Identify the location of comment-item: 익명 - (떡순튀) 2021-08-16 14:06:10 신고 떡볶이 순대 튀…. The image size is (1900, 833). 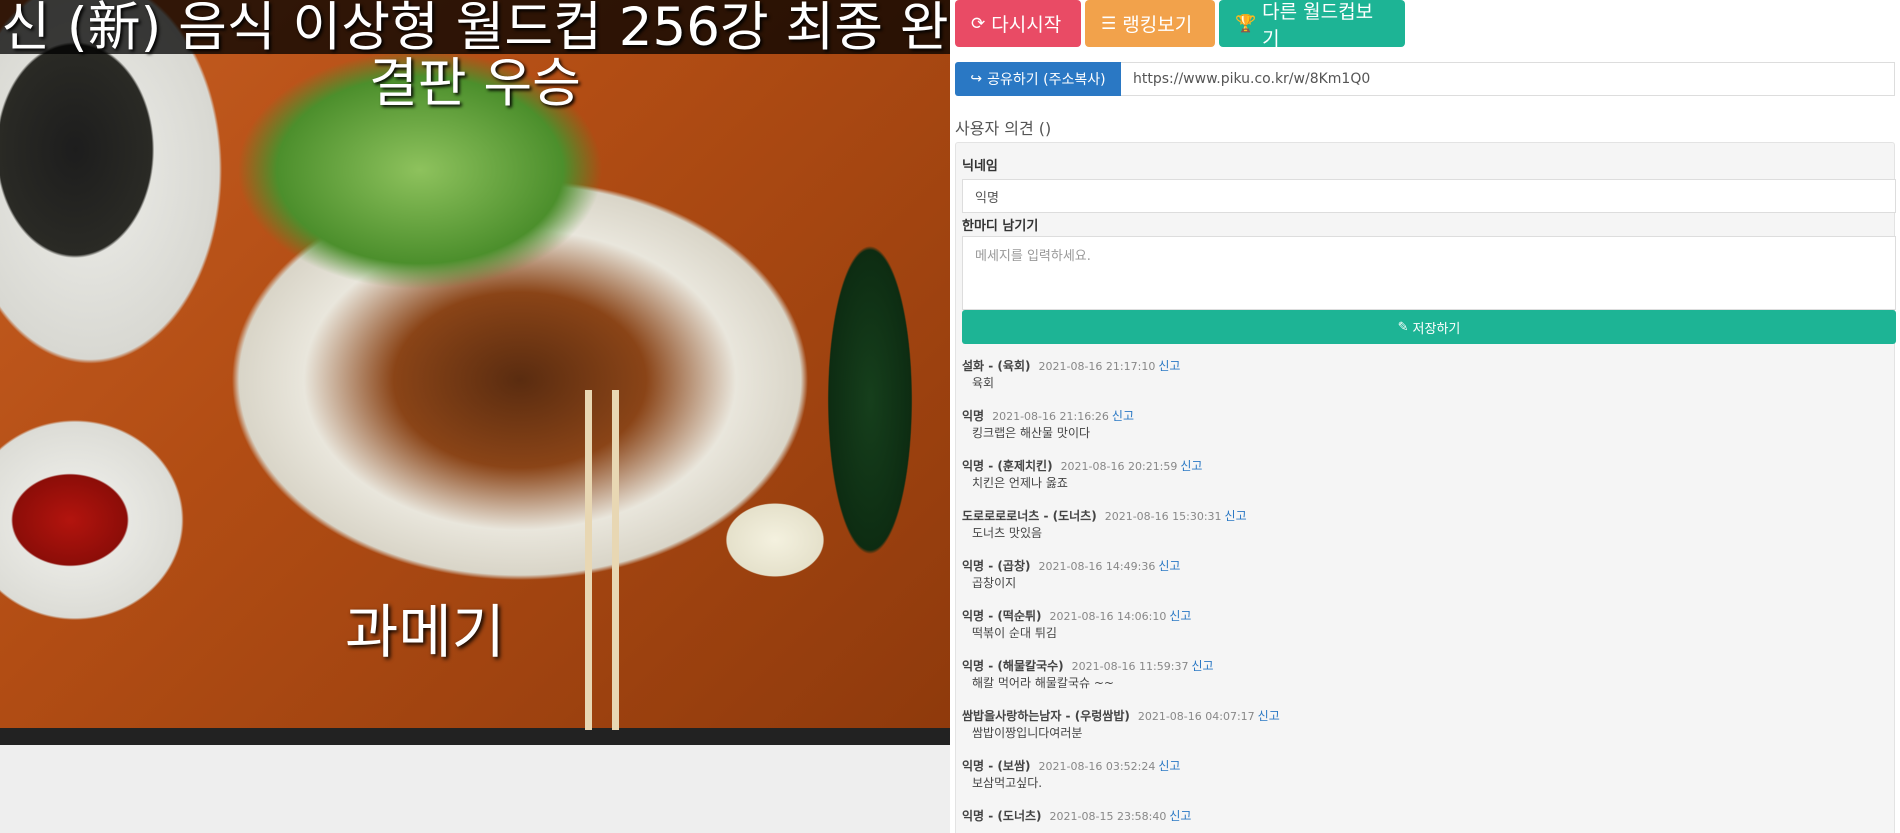
(1427, 633).